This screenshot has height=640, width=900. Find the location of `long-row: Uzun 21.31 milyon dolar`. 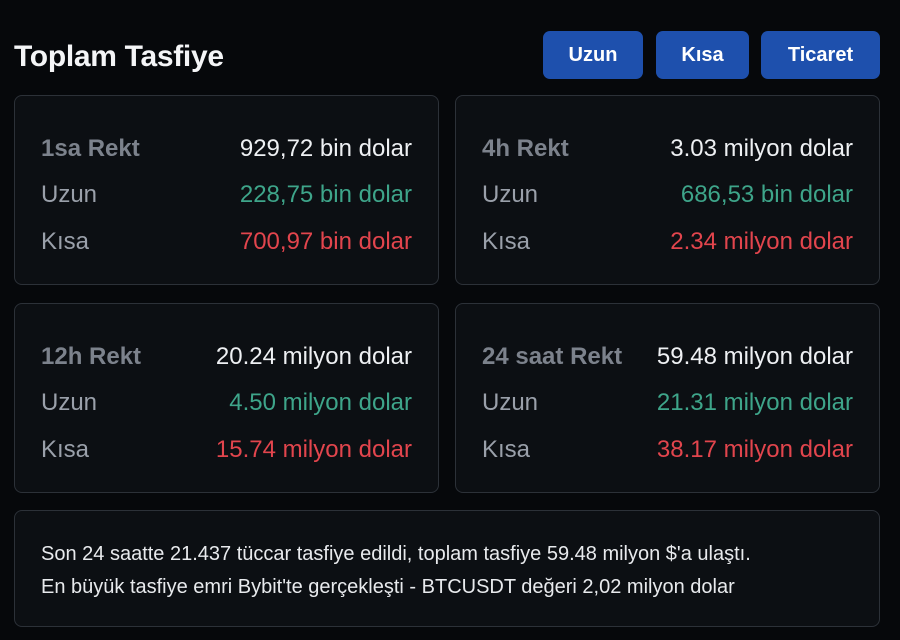

long-row: Uzun 21.31 milyon dolar is located at coordinates (667, 403).